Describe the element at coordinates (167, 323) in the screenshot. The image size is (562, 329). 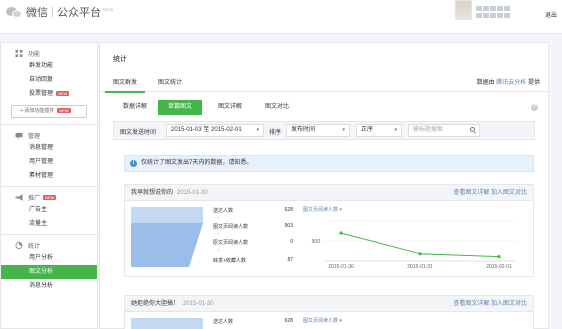
I see `funnel-shape` at that location.